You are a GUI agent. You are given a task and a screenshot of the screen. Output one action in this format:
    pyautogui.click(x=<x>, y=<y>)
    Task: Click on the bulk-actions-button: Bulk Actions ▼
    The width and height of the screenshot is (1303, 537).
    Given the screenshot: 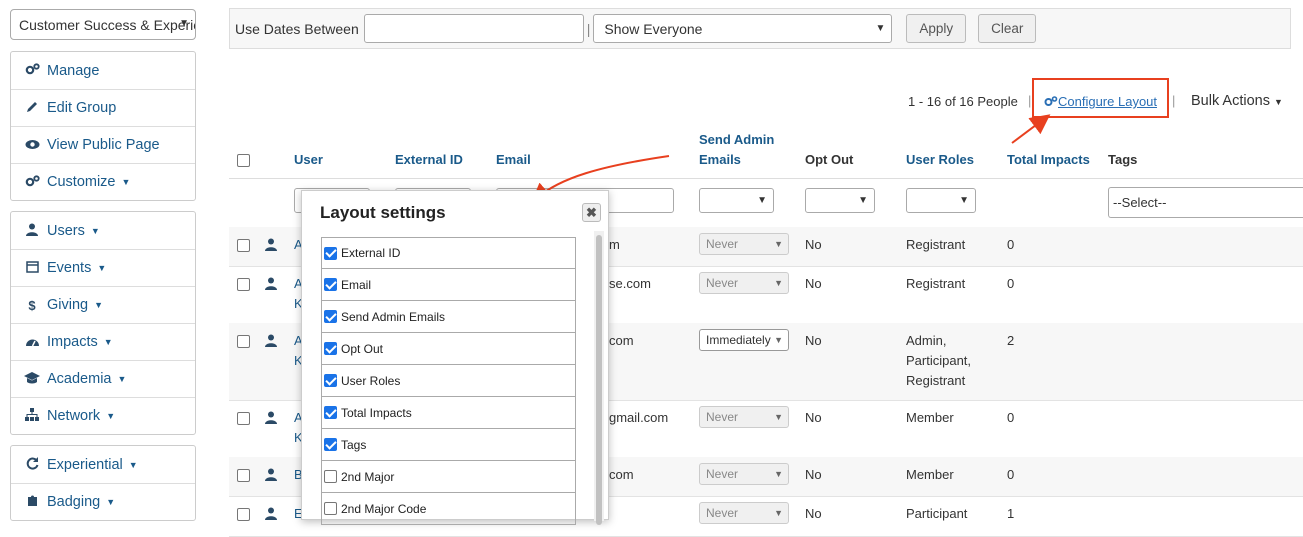 What is the action you would take?
    pyautogui.click(x=1237, y=101)
    